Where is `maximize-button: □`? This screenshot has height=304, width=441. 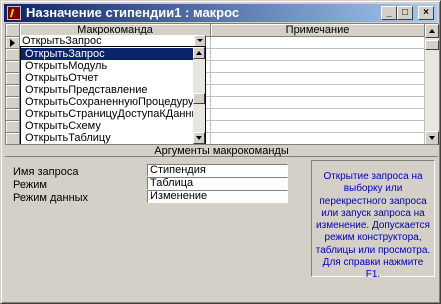
maximize-button: □ is located at coordinates (405, 13).